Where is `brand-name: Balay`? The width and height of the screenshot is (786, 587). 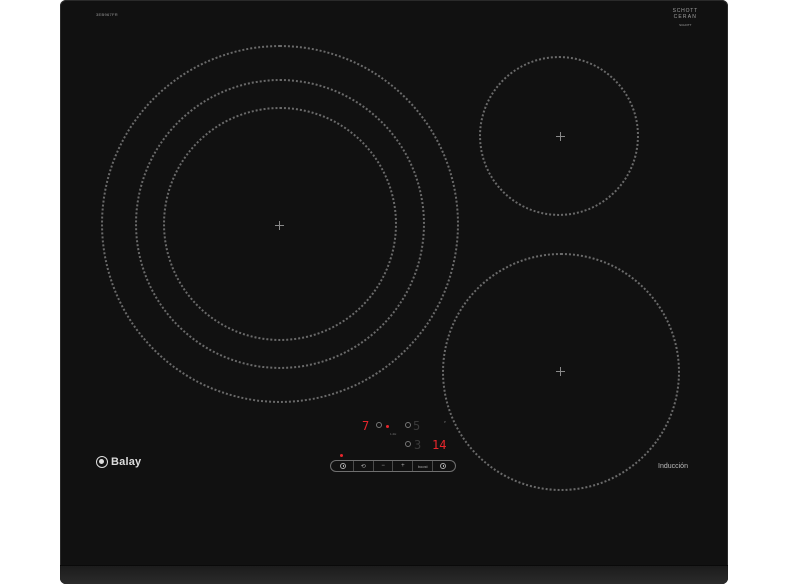 brand-name: Balay is located at coordinates (126, 462).